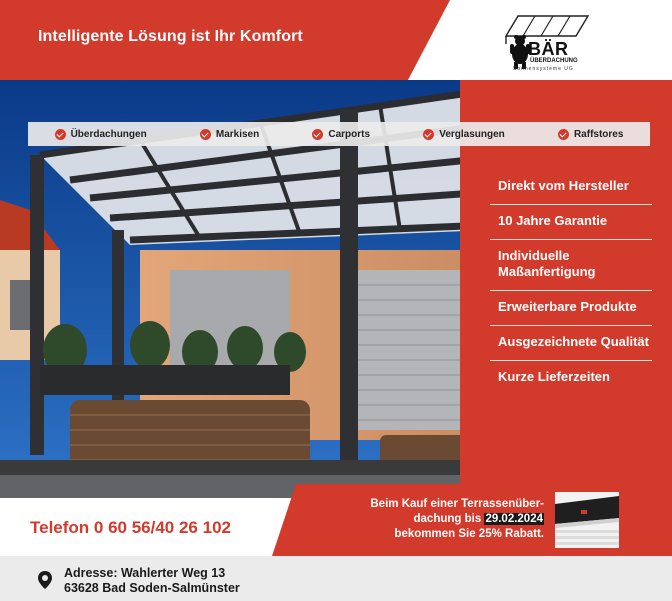 The width and height of the screenshot is (672, 601). I want to click on logo-subtitle: ÜBERDACHUNG, so click(554, 61).